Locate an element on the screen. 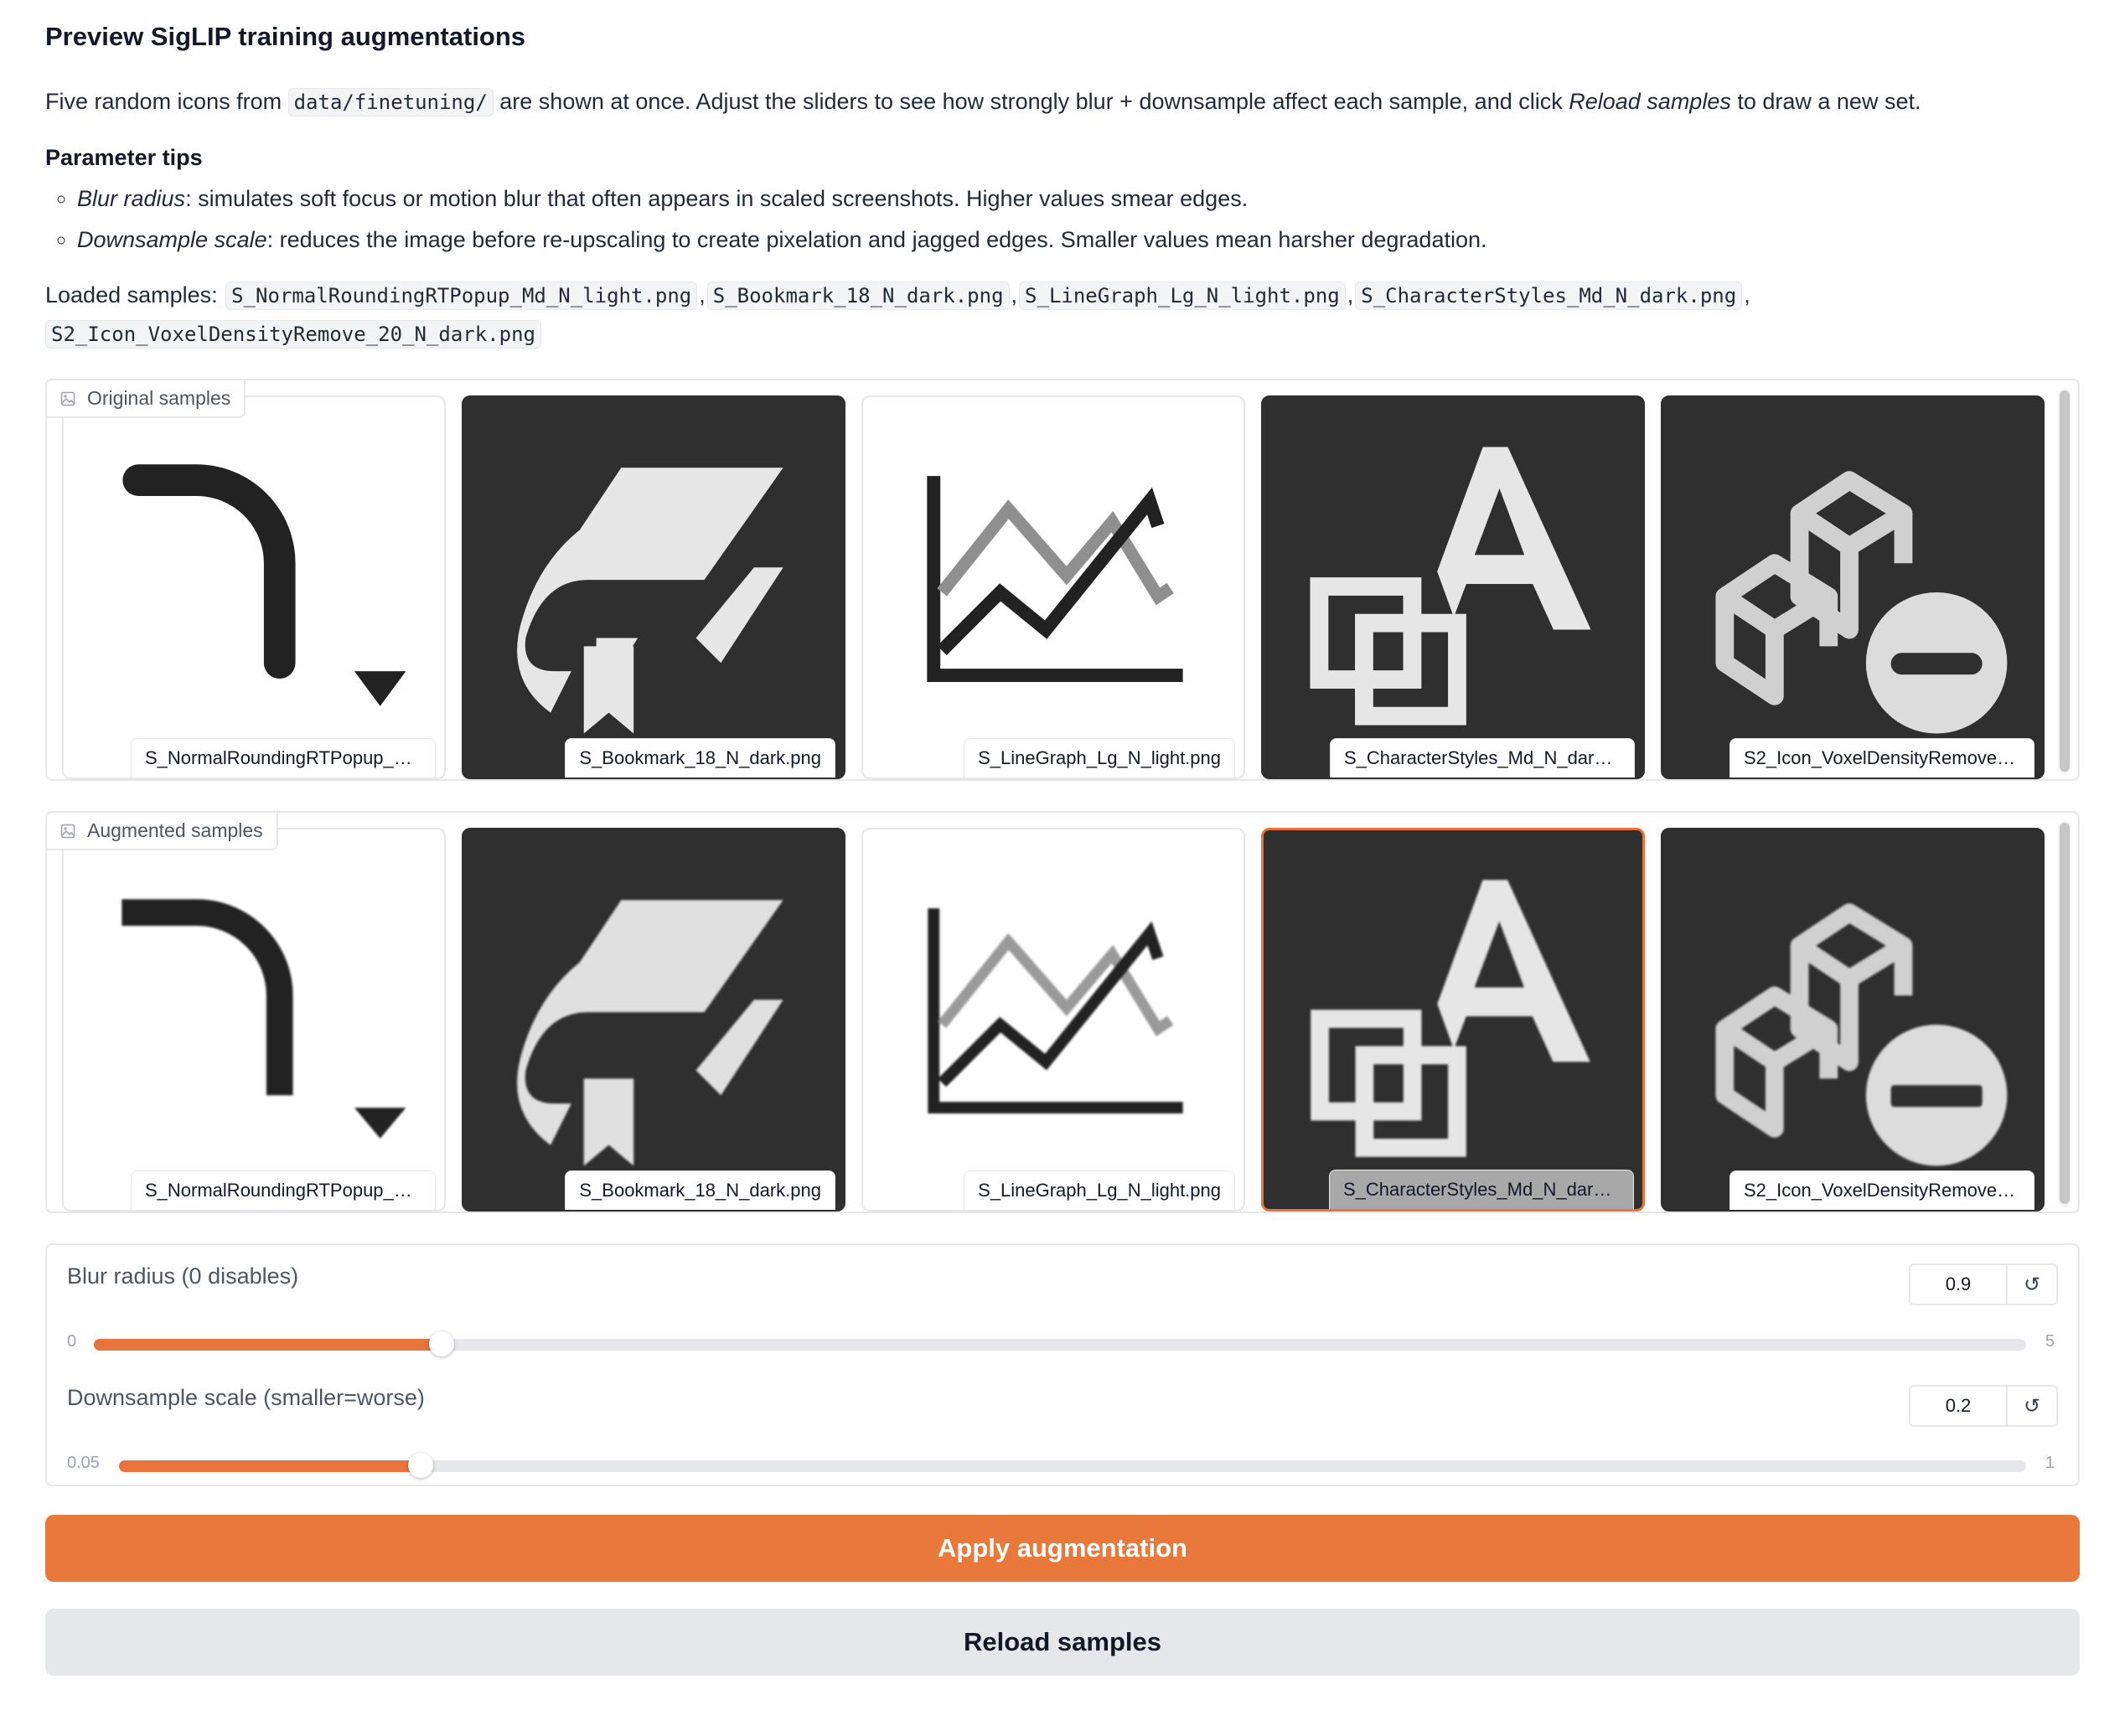  dataset-path-code: data/finetuning/ is located at coordinates (391, 102).